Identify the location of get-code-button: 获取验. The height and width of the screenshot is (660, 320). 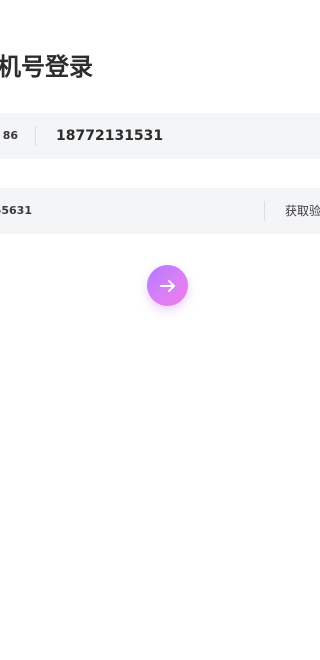
(302, 211).